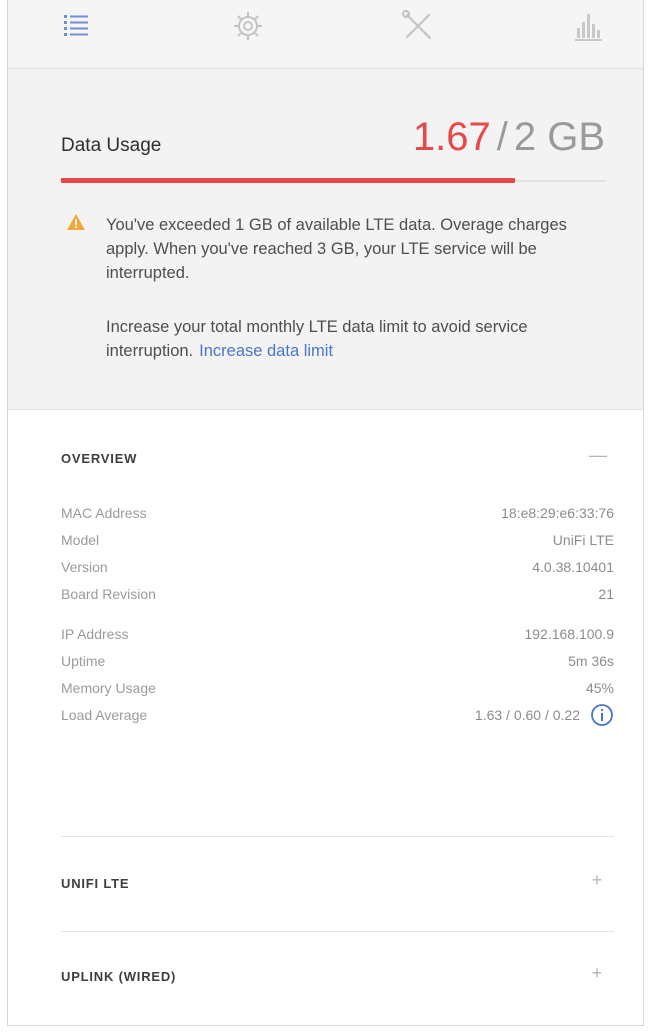 The height and width of the screenshot is (1035, 652). I want to click on tab-details, so click(78, 26).